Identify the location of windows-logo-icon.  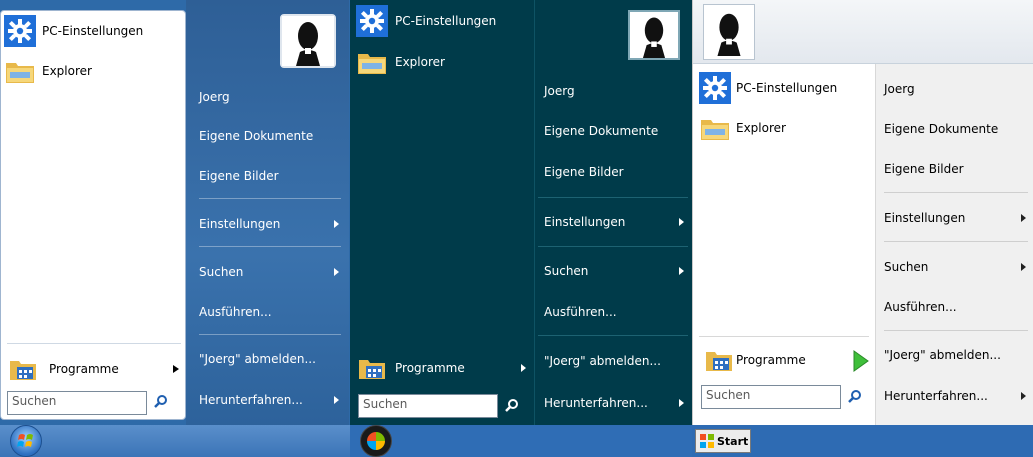
(707, 441).